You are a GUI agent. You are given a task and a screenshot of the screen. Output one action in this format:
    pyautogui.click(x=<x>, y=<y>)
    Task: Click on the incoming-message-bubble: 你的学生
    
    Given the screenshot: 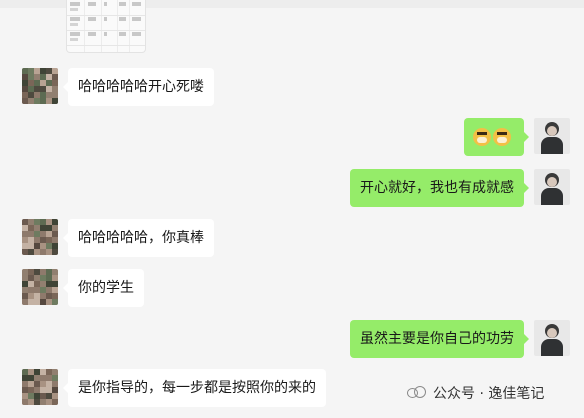 What is the action you would take?
    pyautogui.click(x=103, y=288)
    